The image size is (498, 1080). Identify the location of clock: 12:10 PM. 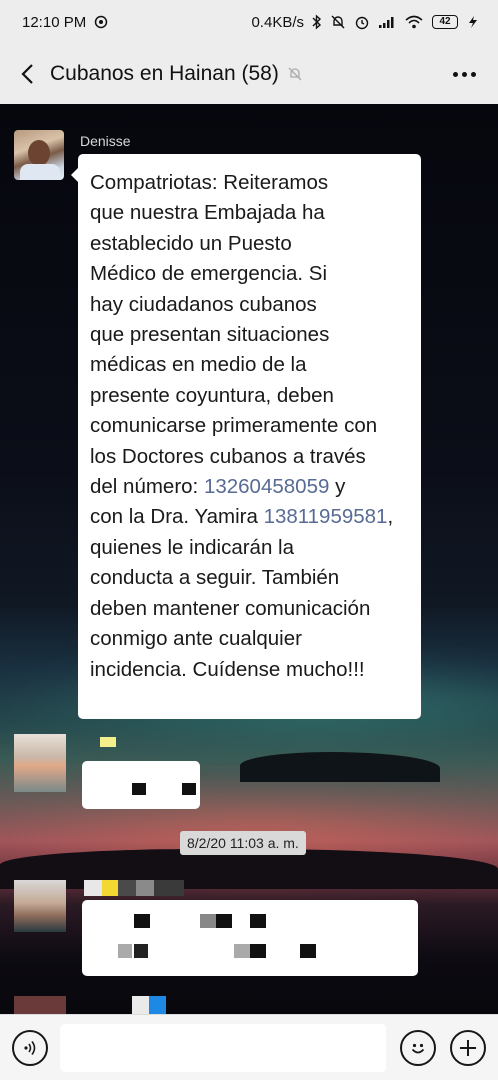
(54, 22).